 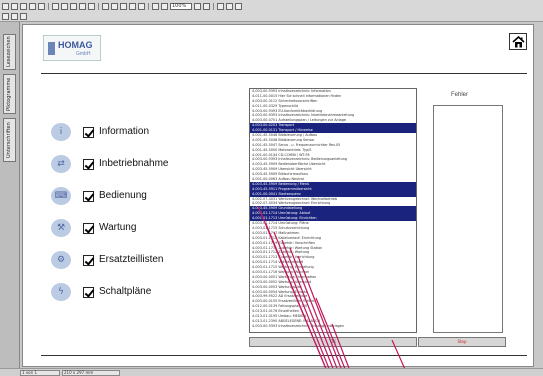 I want to click on navigation-pane: Lesezeichen Piktogramme Unterschriften, so click(x=10, y=195).